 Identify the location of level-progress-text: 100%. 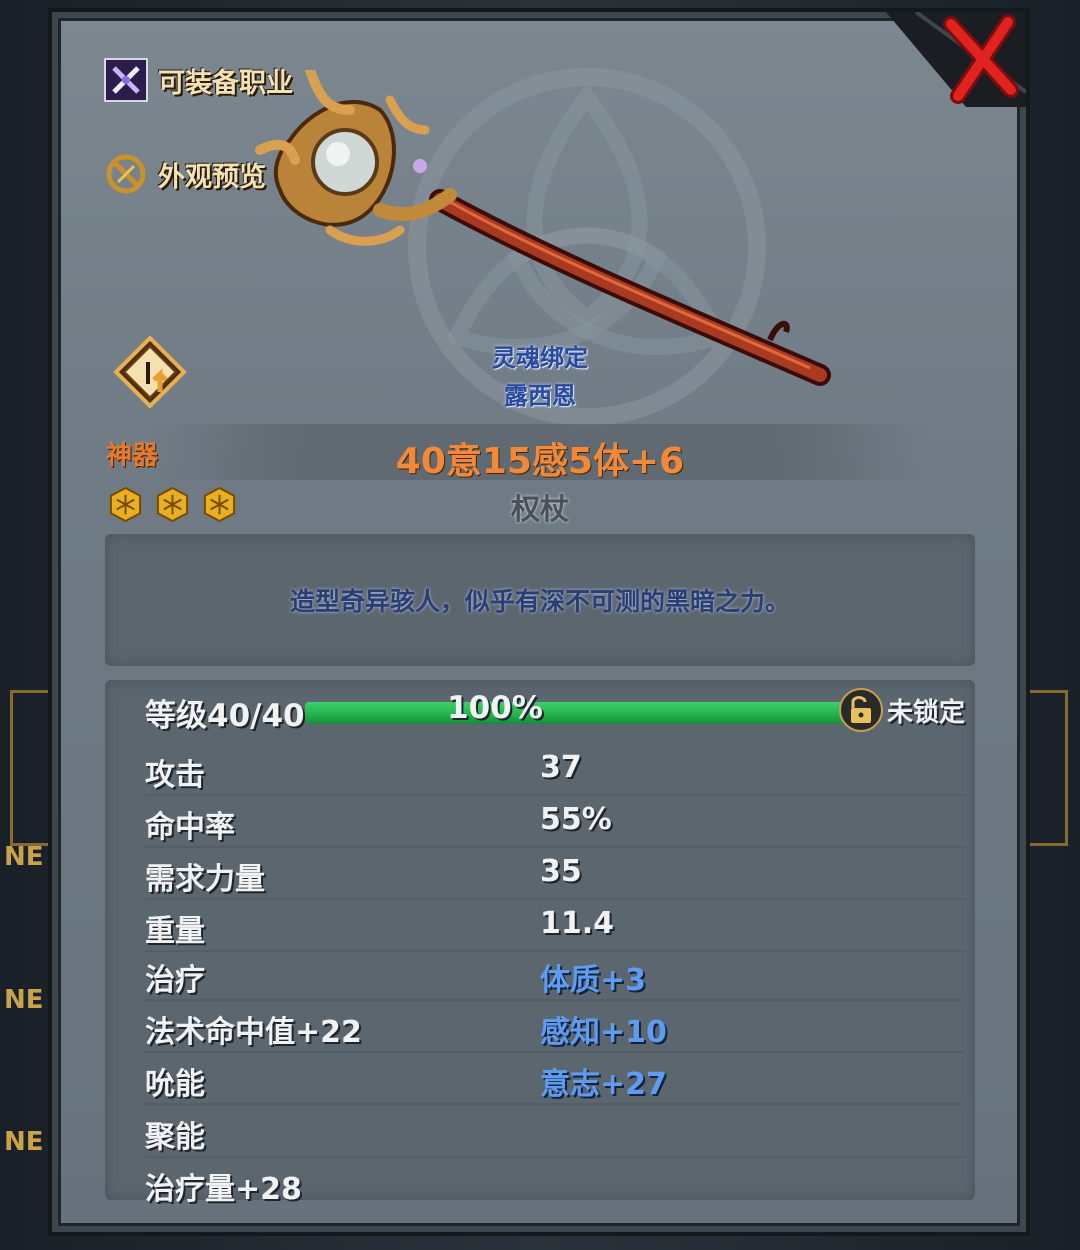
(495, 708).